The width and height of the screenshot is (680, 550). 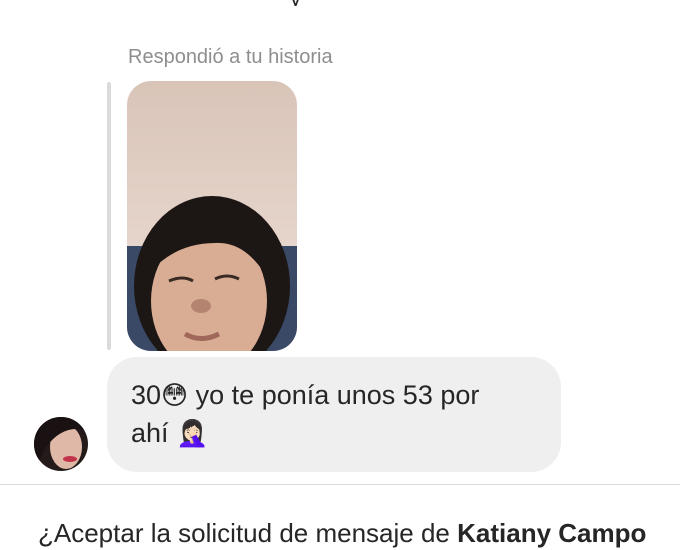 I want to click on reply-indicator-bar, so click(x=109, y=216).